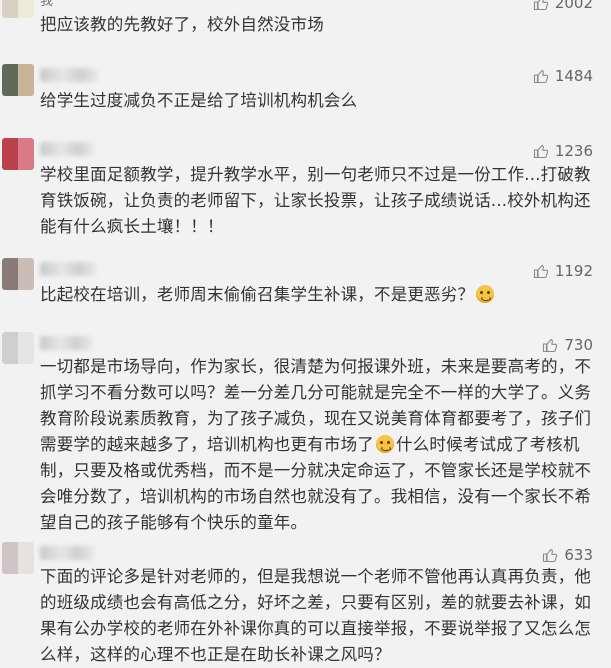 The height and width of the screenshot is (668, 611). Describe the element at coordinates (485, 294) in the screenshot. I see `frown-emoji` at that location.